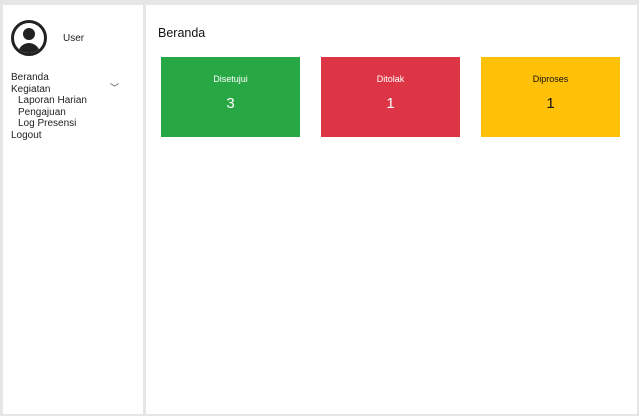 The image size is (639, 416). What do you see at coordinates (65, 89) in the screenshot?
I see `sidebar-item-kegiatan: Kegiatan ﹀` at bounding box center [65, 89].